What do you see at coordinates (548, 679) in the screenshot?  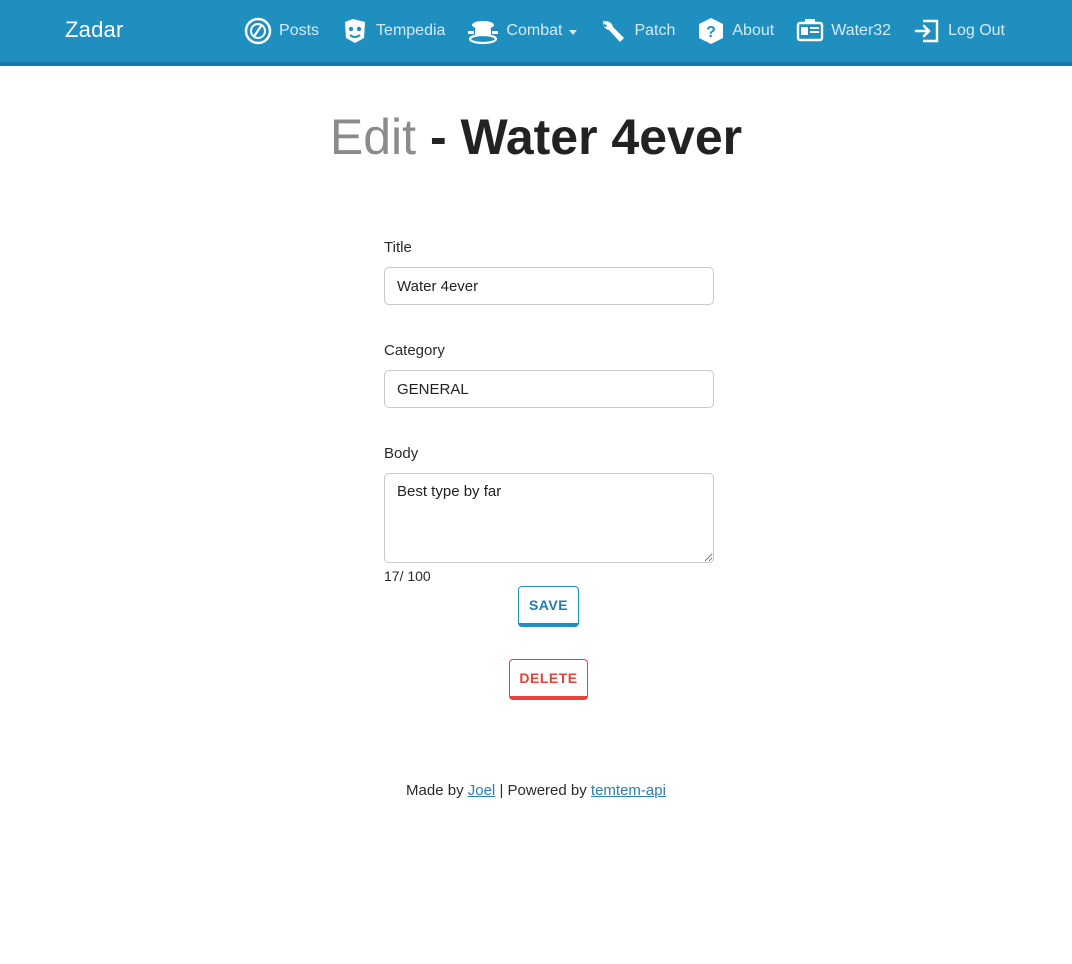 I see `delete-button: DELETE` at bounding box center [548, 679].